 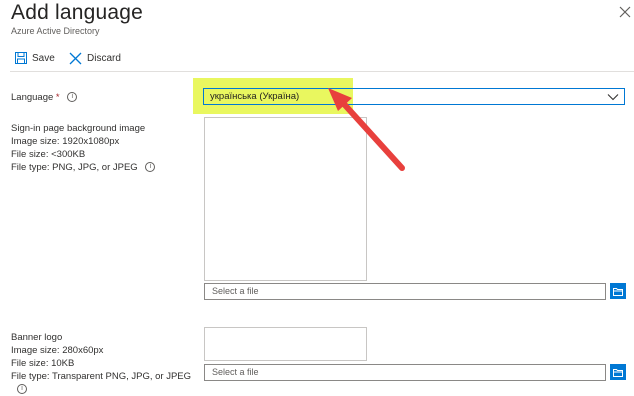 What do you see at coordinates (625, 12) in the screenshot?
I see `close-icon` at bounding box center [625, 12].